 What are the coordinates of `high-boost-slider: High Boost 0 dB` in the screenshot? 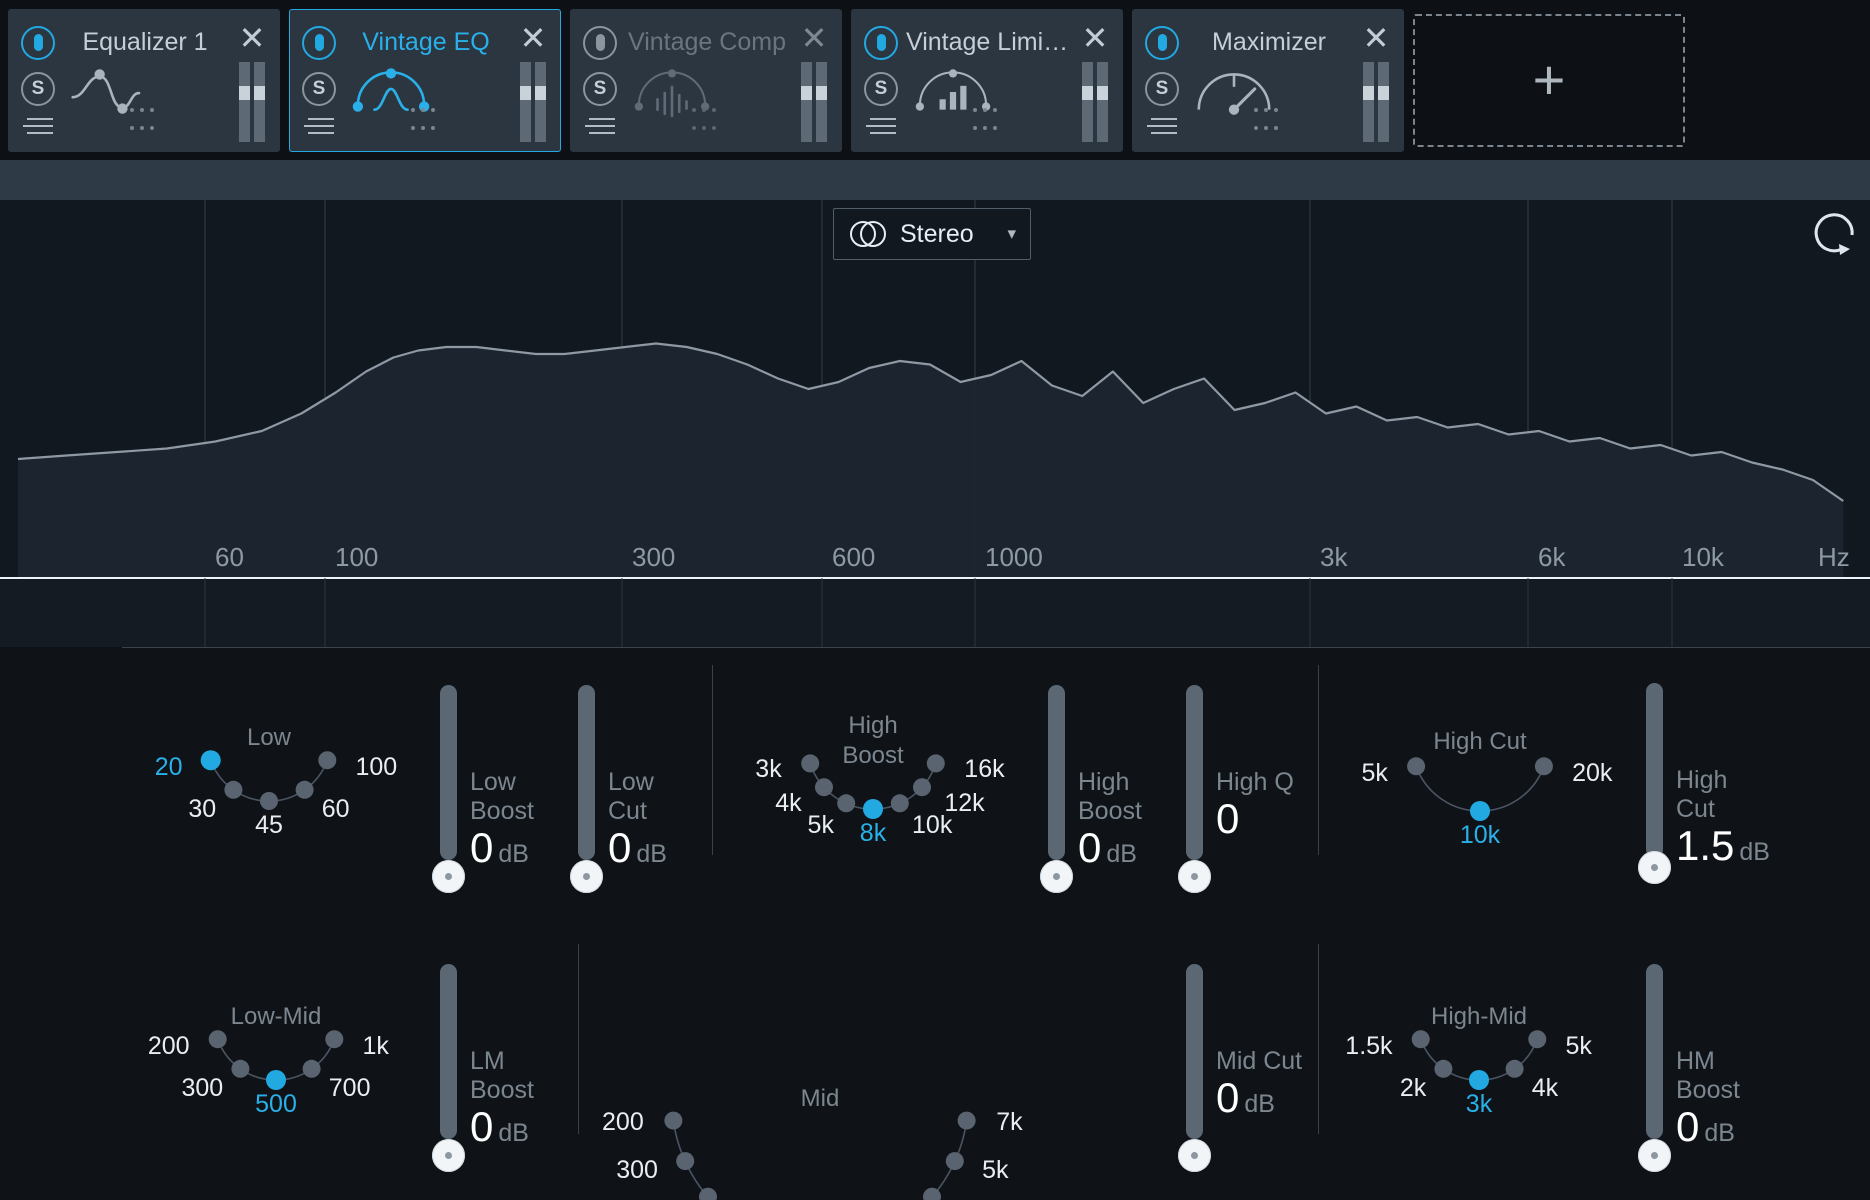 It's located at (1105, 789).